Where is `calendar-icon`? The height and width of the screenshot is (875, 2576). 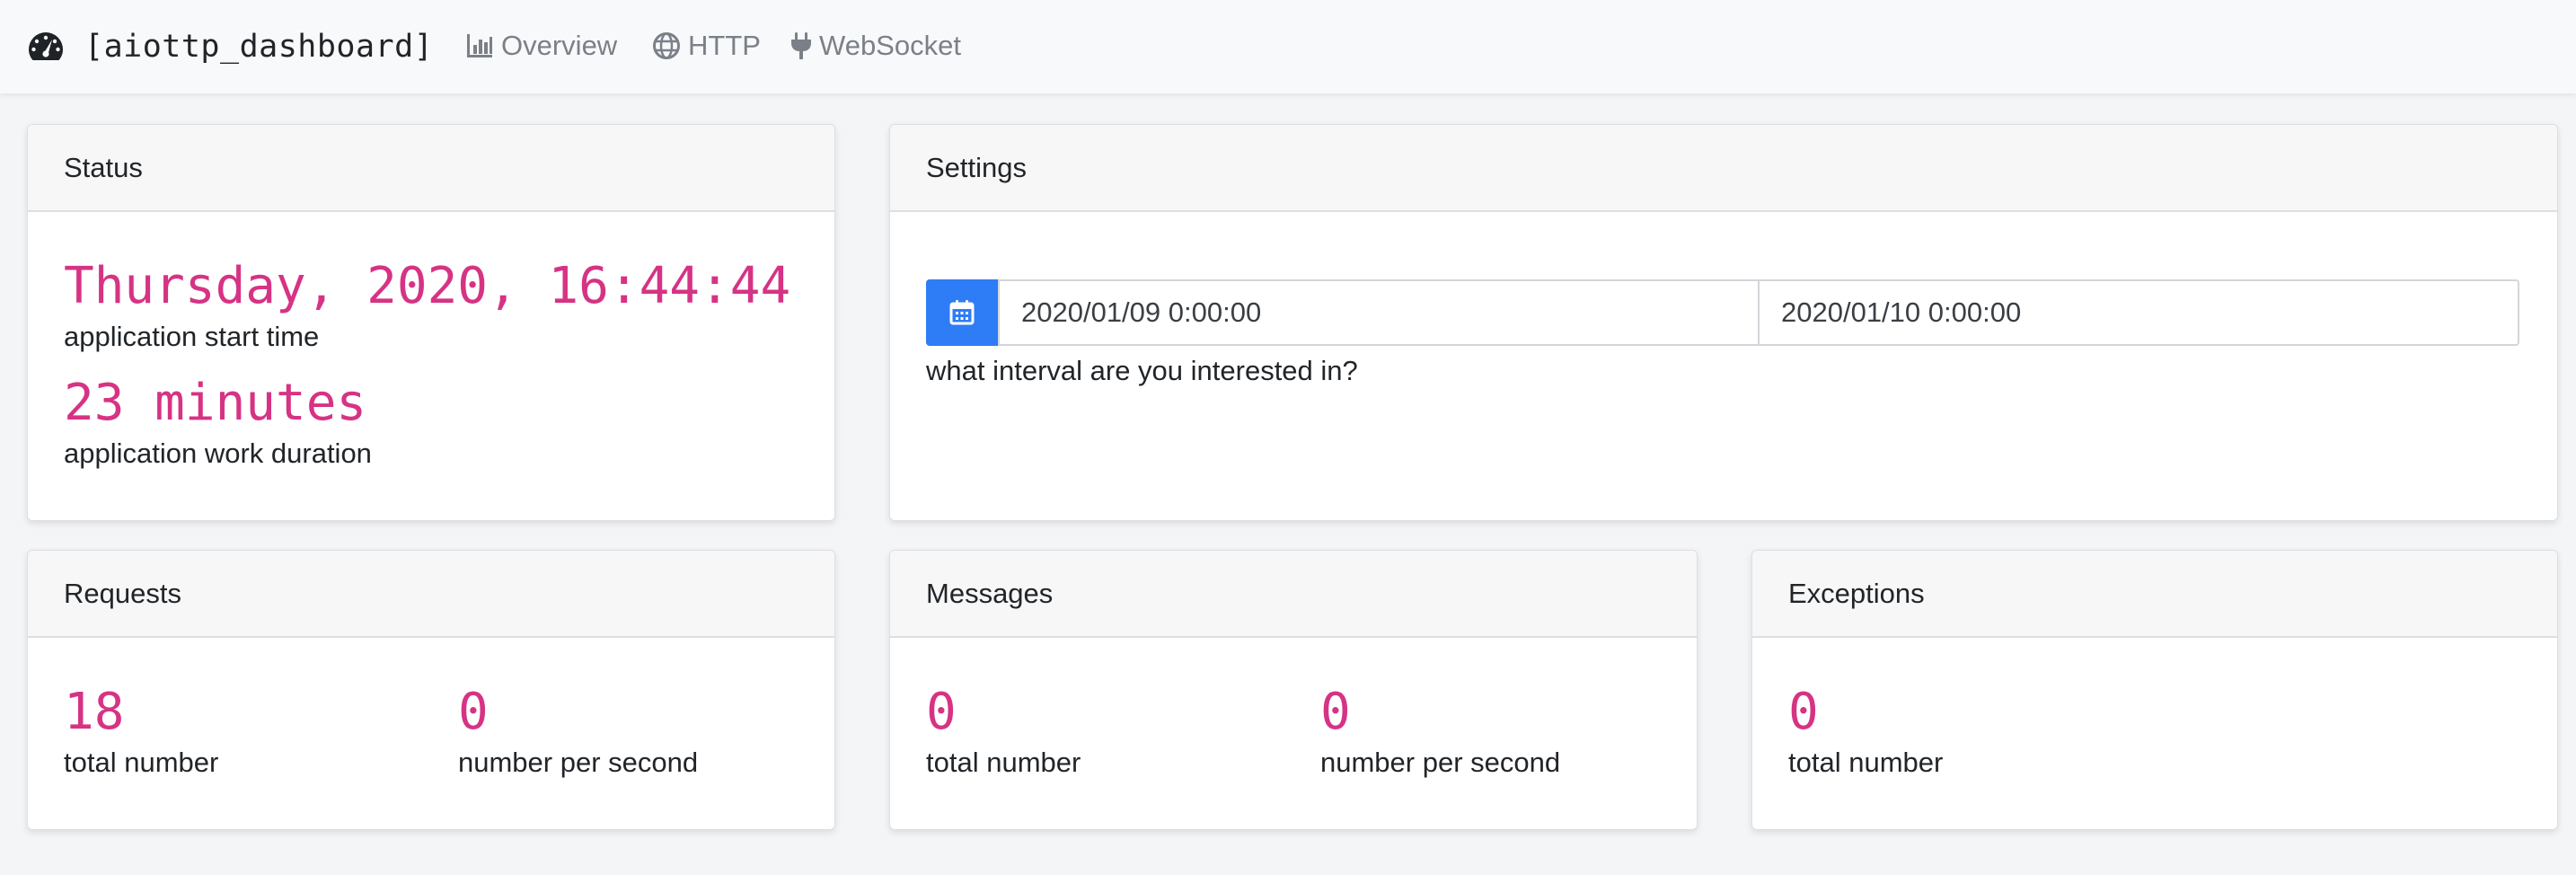
calendar-icon is located at coordinates (962, 313).